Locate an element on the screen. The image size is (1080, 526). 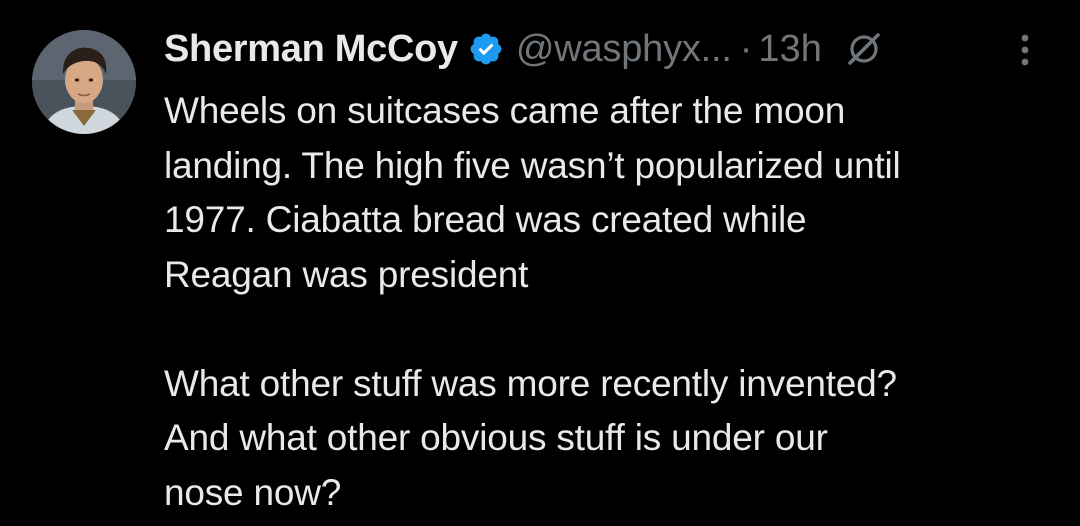
avatar is located at coordinates (84, 82).